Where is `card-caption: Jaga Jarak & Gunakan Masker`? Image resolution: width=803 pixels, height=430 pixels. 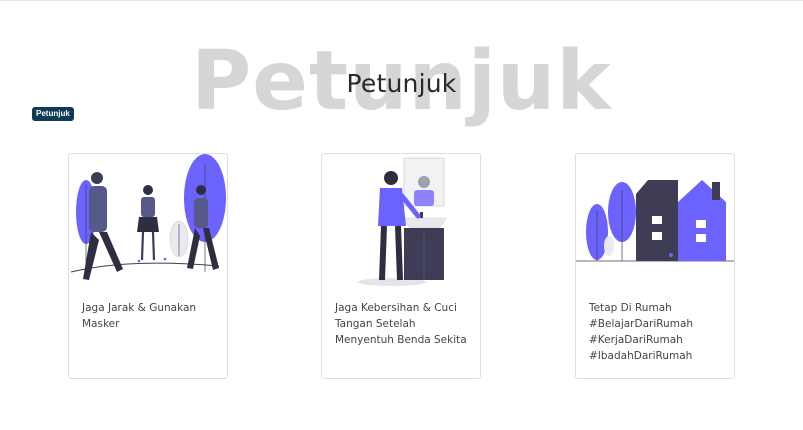 card-caption: Jaga Jarak & Gunakan Masker is located at coordinates (151, 316).